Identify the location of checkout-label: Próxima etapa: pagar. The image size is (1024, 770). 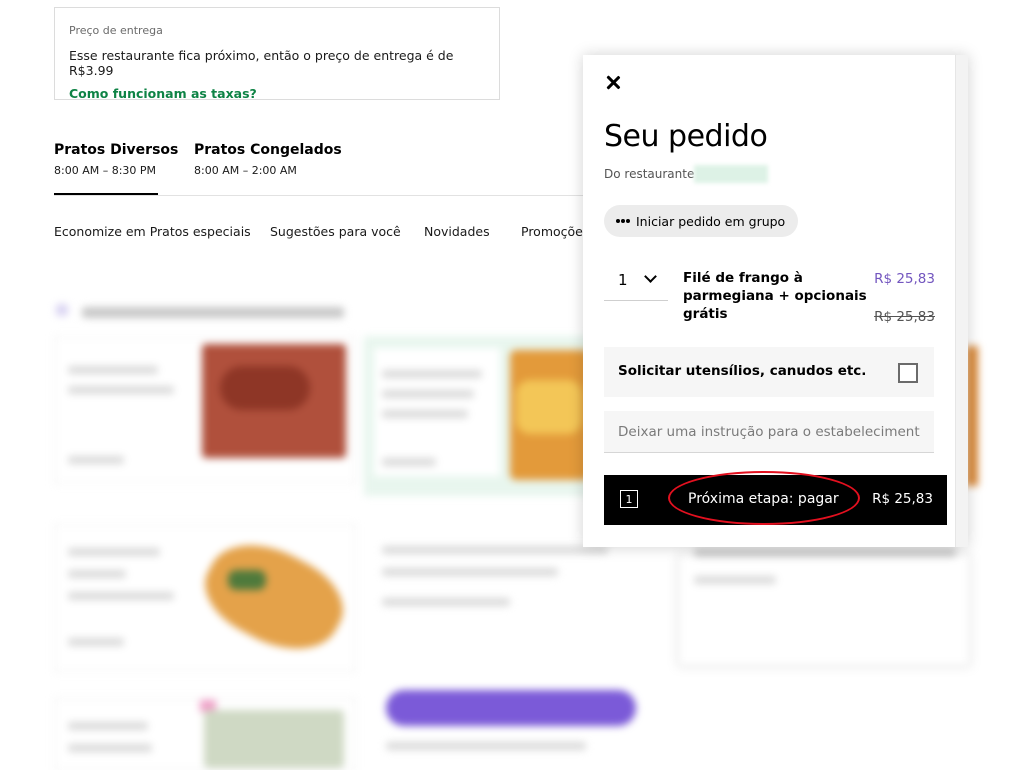
(763, 499).